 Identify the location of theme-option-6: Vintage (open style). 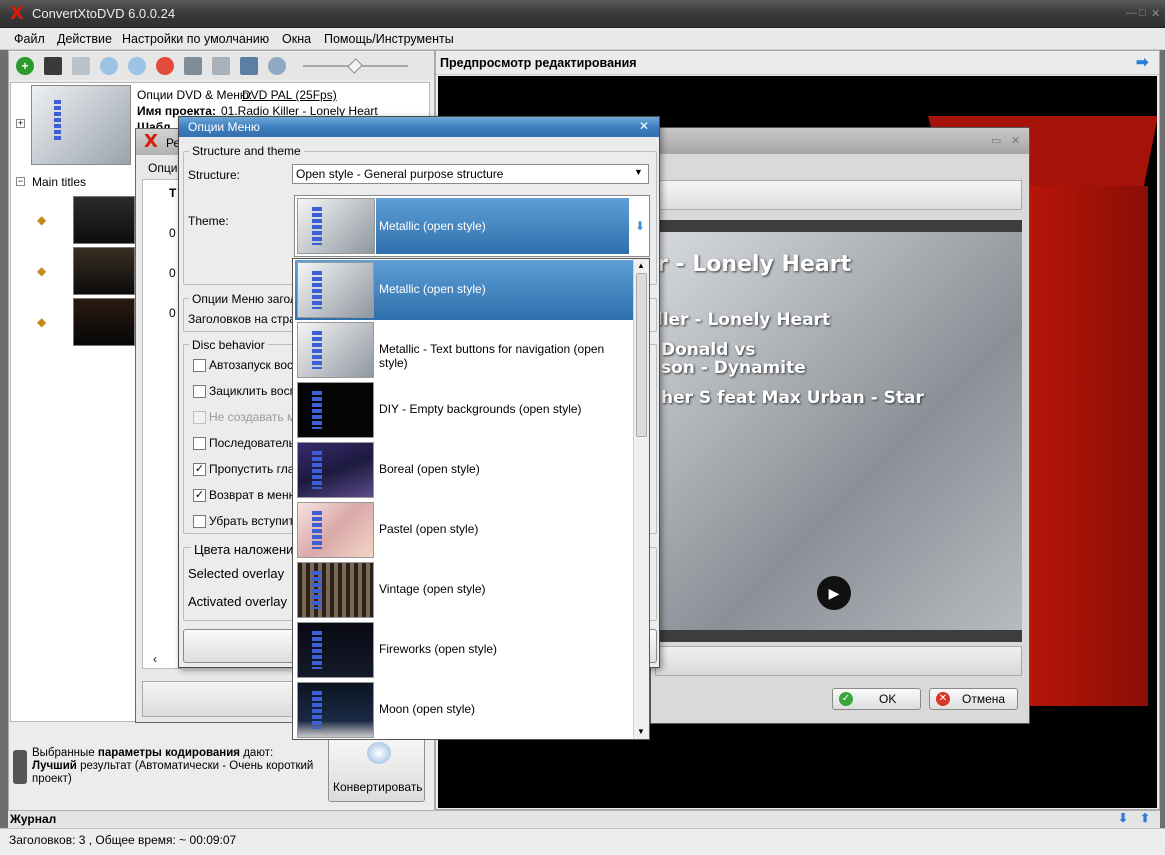
(464, 590).